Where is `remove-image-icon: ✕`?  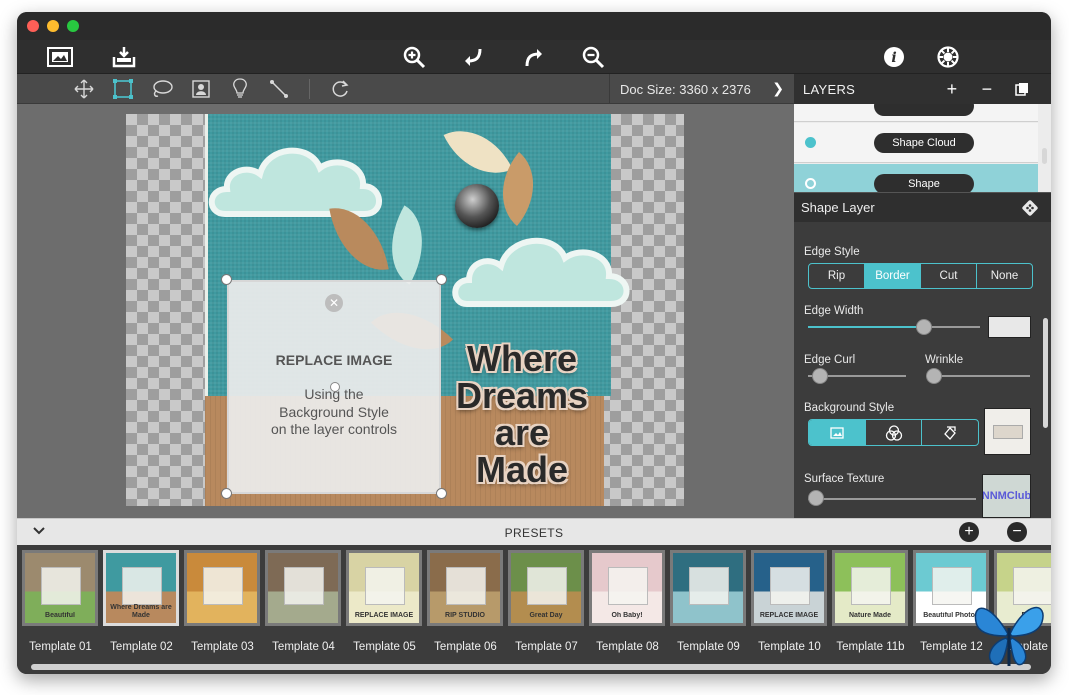 remove-image-icon: ✕ is located at coordinates (334, 303).